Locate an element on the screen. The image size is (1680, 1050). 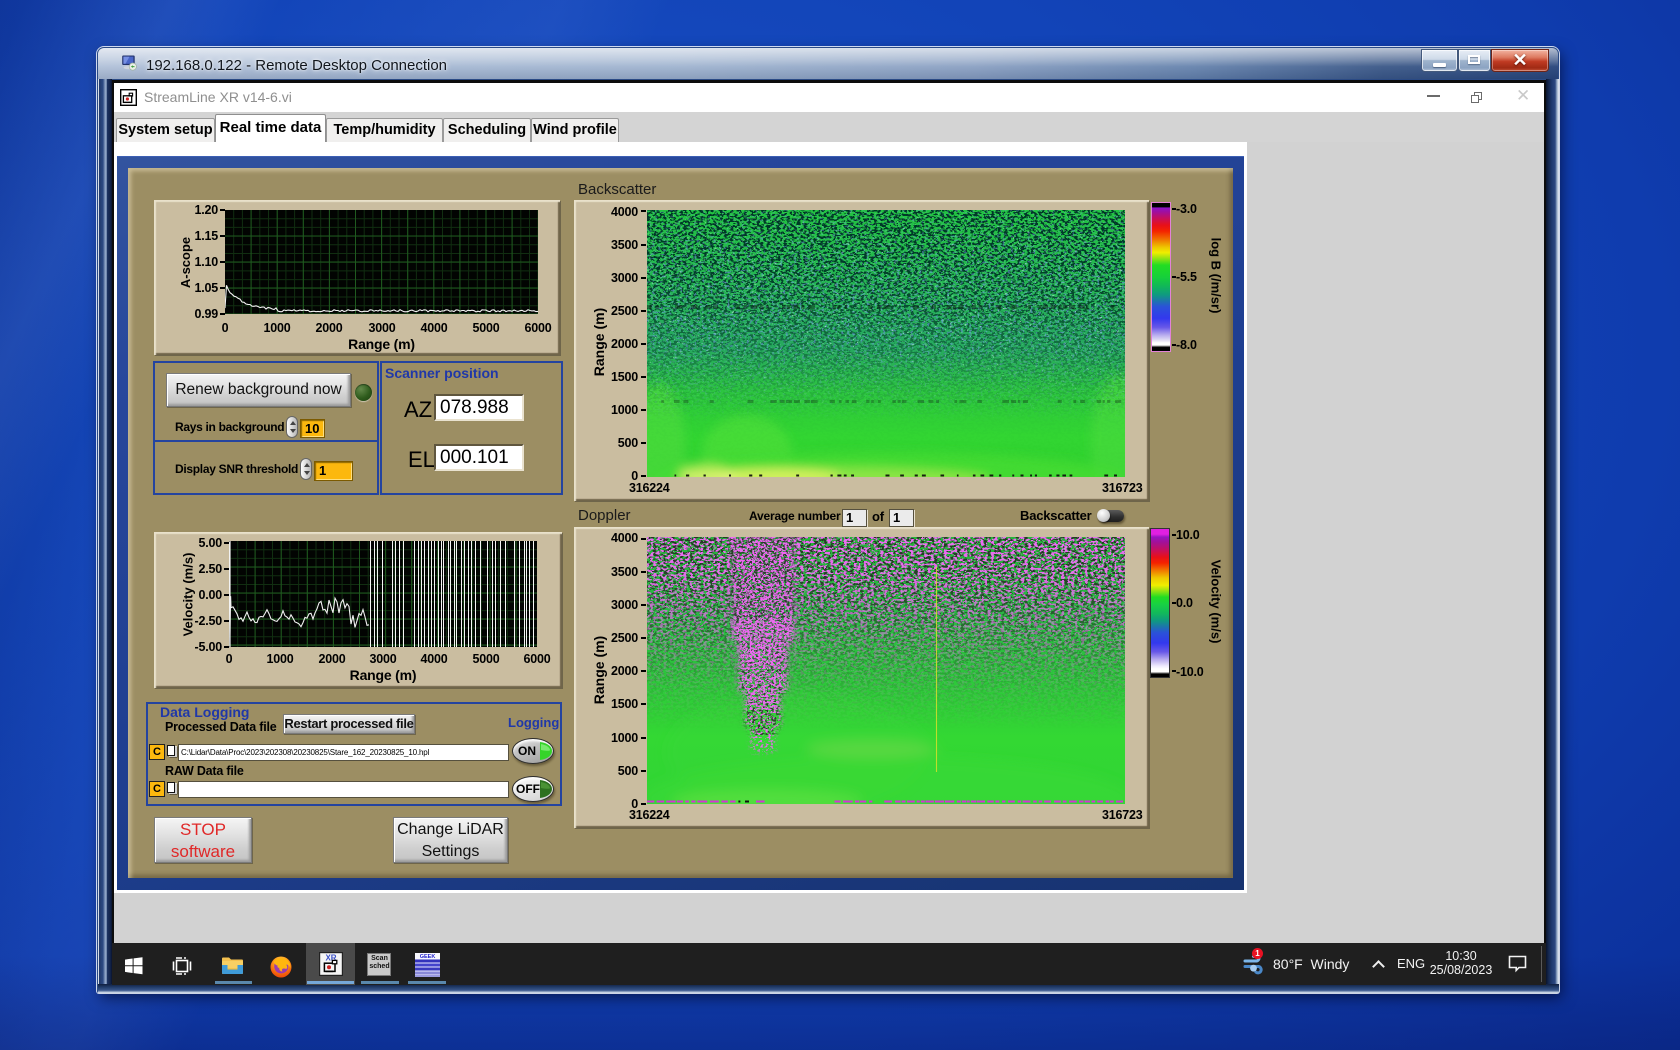
svg-text: GEEK is located at coordinates (428, 957).